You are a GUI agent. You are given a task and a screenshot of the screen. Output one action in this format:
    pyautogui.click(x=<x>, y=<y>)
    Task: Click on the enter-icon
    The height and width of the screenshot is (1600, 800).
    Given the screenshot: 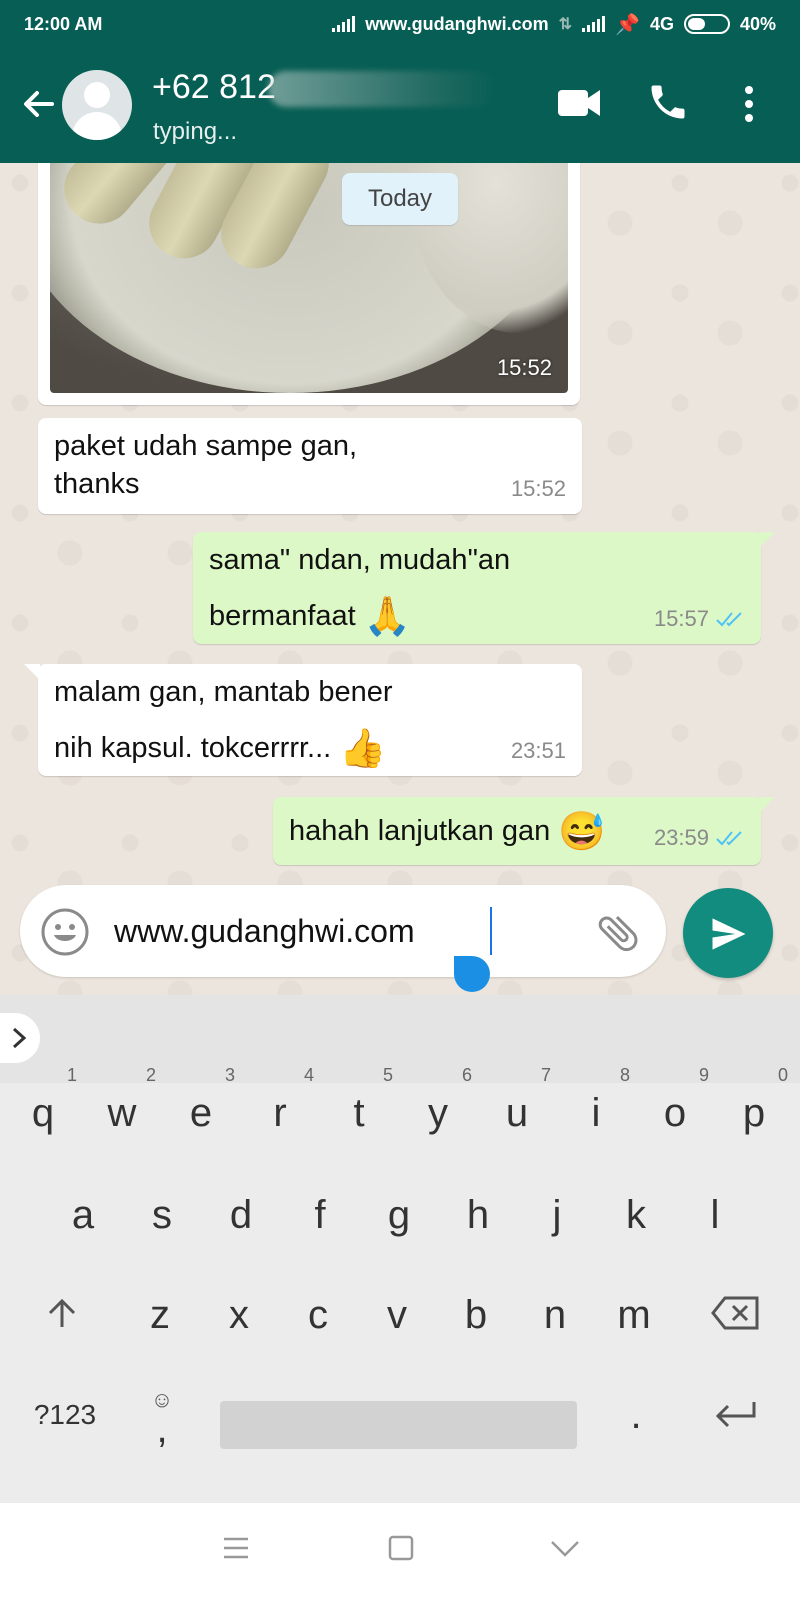 What is the action you would take?
    pyautogui.click(x=735, y=1415)
    